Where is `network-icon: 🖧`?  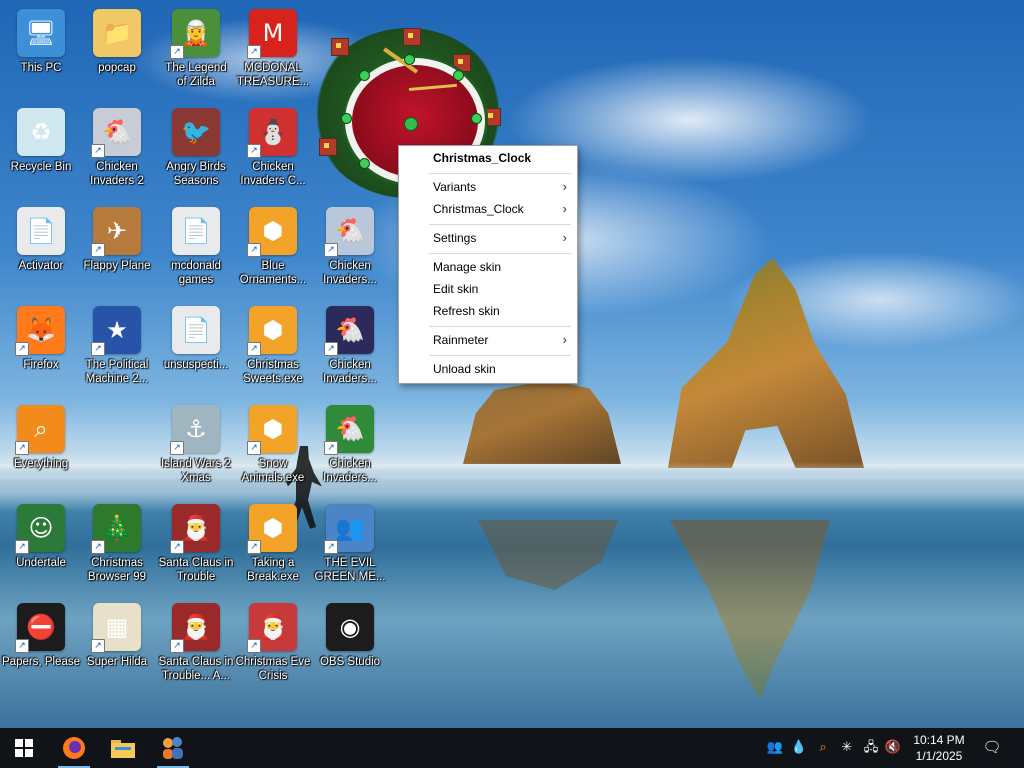
network-icon: 🖧 is located at coordinates (871, 748).